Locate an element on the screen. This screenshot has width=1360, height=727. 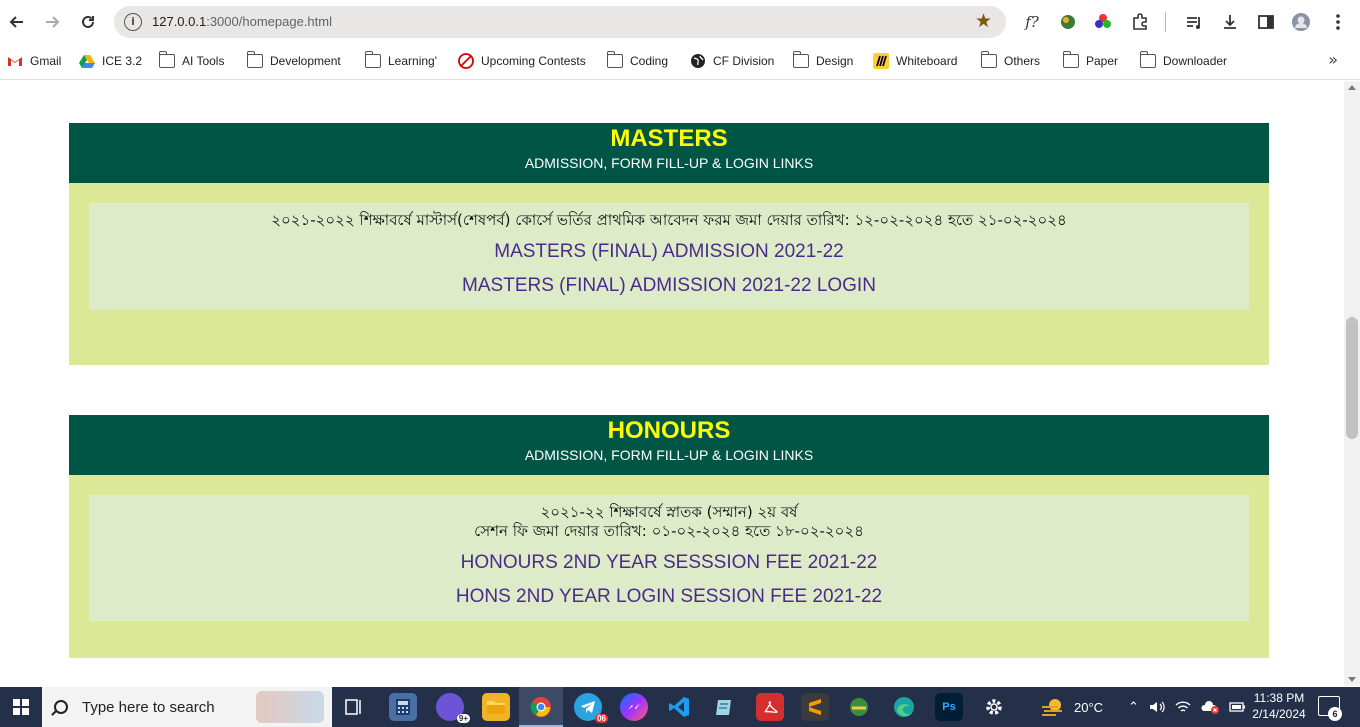
drive-icon is located at coordinates (87, 61).